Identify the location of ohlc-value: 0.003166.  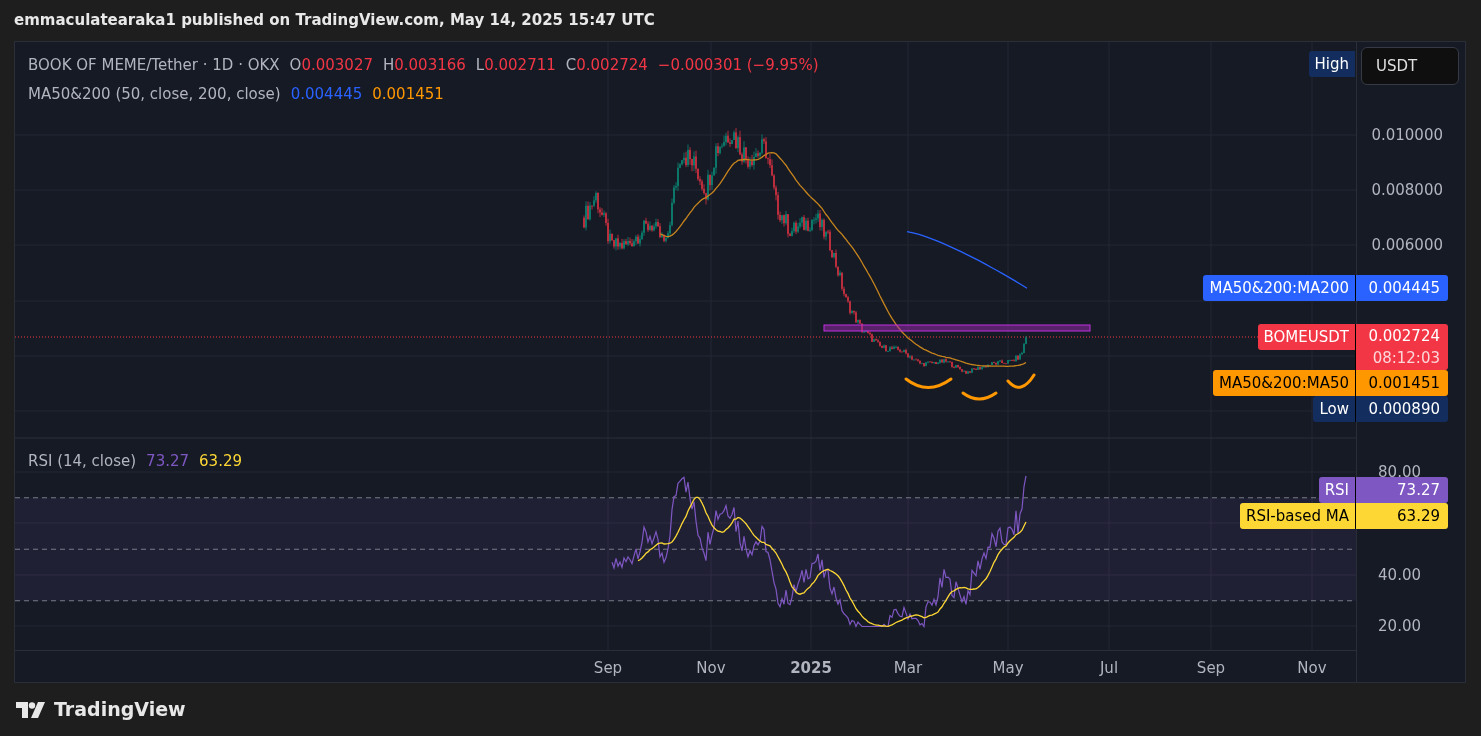
(430, 65).